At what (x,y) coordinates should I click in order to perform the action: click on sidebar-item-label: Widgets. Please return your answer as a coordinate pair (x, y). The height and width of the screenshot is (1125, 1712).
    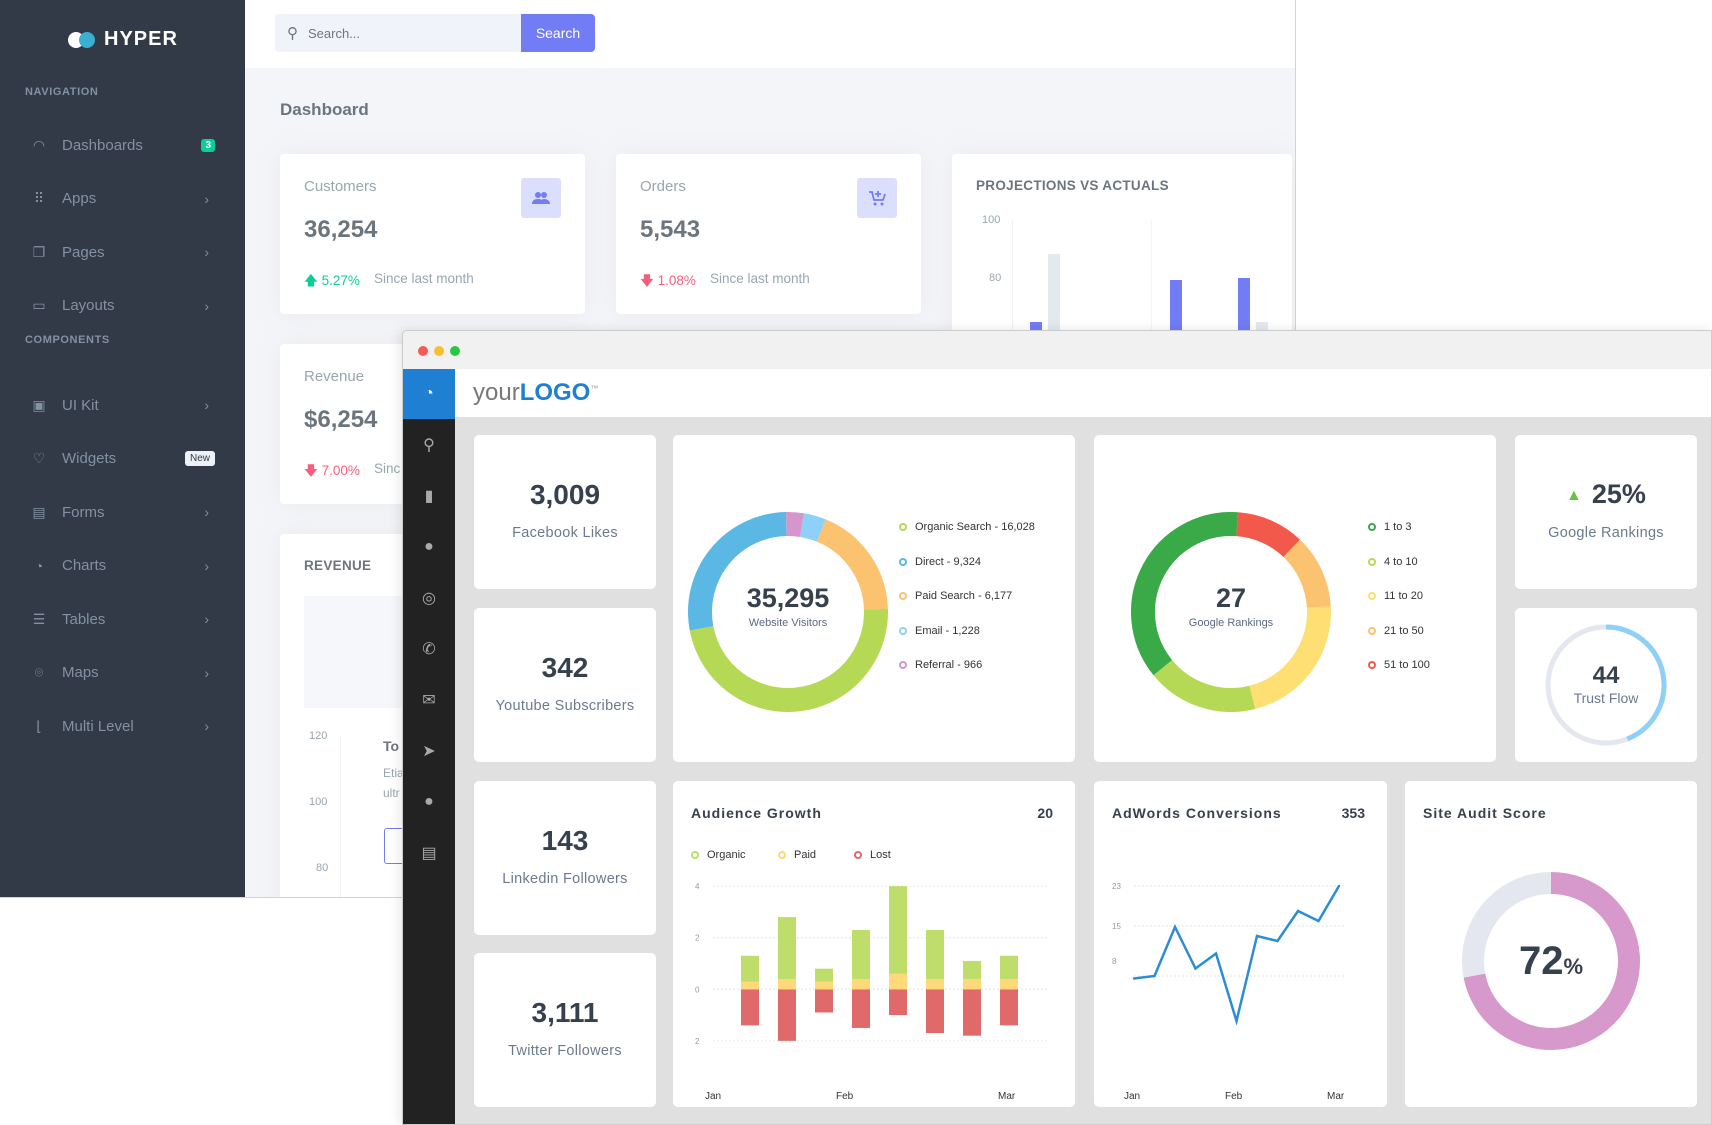
    Looking at the image, I should click on (89, 458).